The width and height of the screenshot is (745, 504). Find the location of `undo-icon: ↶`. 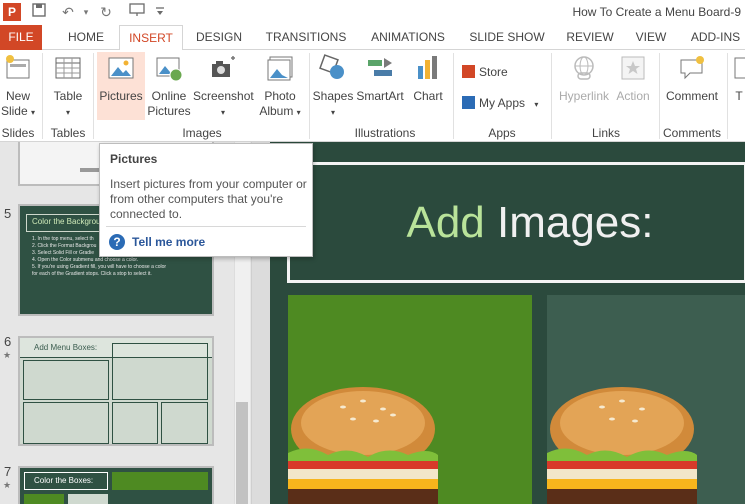

undo-icon: ↶ is located at coordinates (68, 12).